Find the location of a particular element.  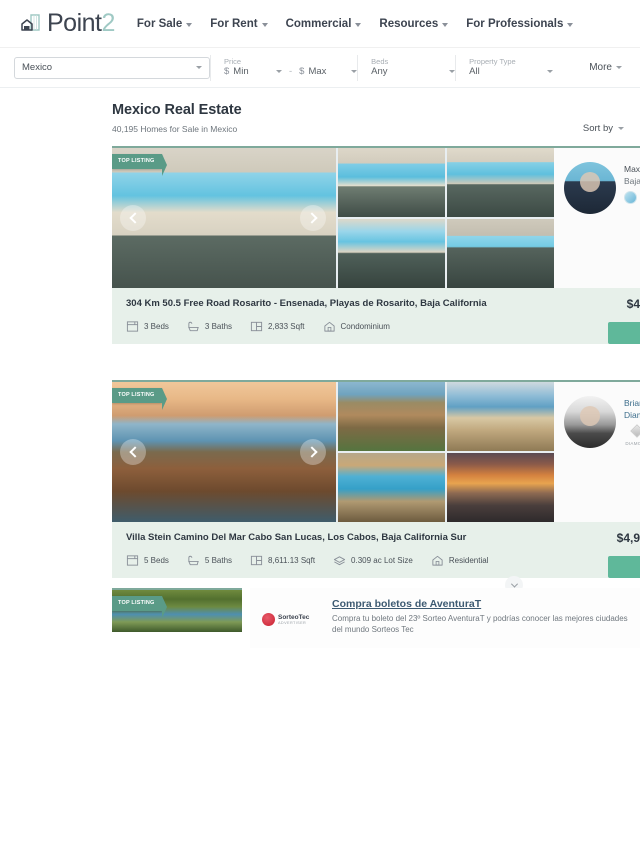

more-filters-label: More is located at coordinates (600, 67).